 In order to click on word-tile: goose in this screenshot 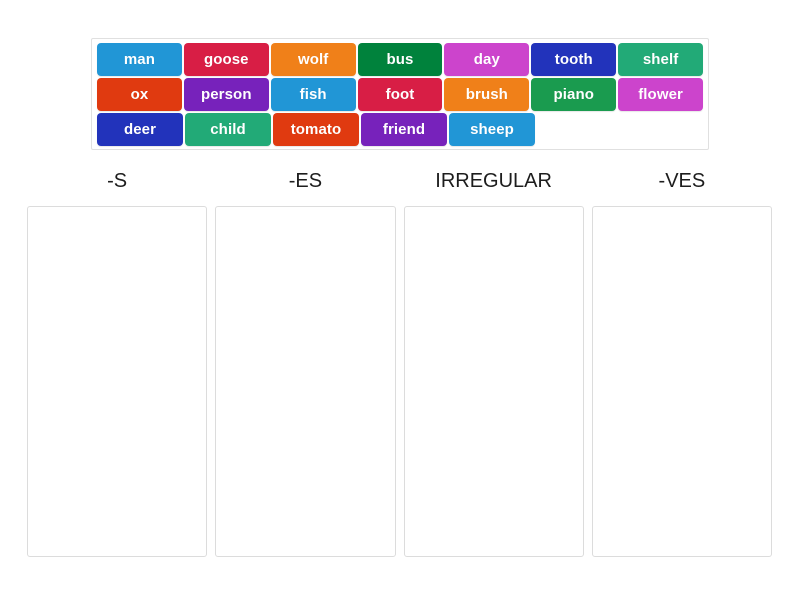, I will do `click(226, 59)`.